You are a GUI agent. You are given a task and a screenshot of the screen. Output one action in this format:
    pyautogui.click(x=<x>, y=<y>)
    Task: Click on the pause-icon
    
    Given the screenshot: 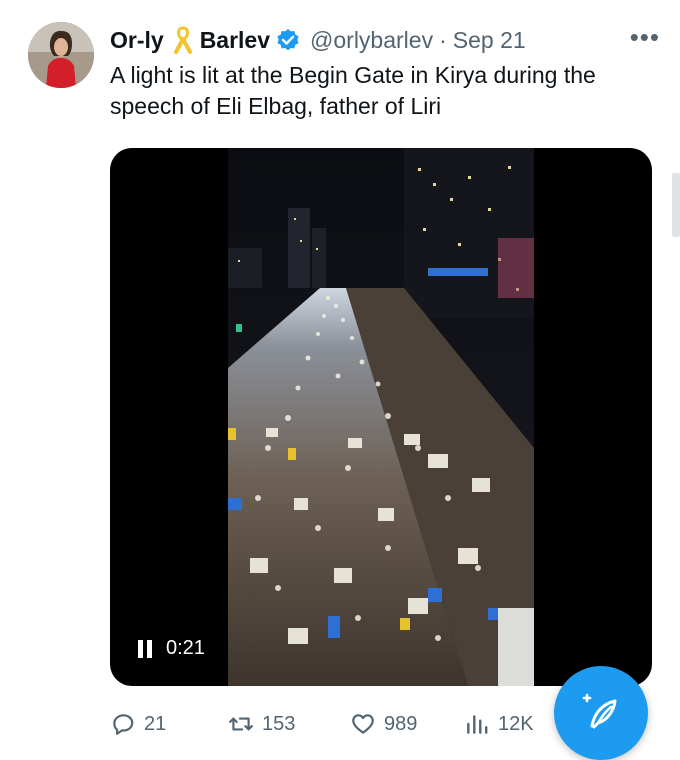 What is the action you would take?
    pyautogui.click(x=145, y=648)
    